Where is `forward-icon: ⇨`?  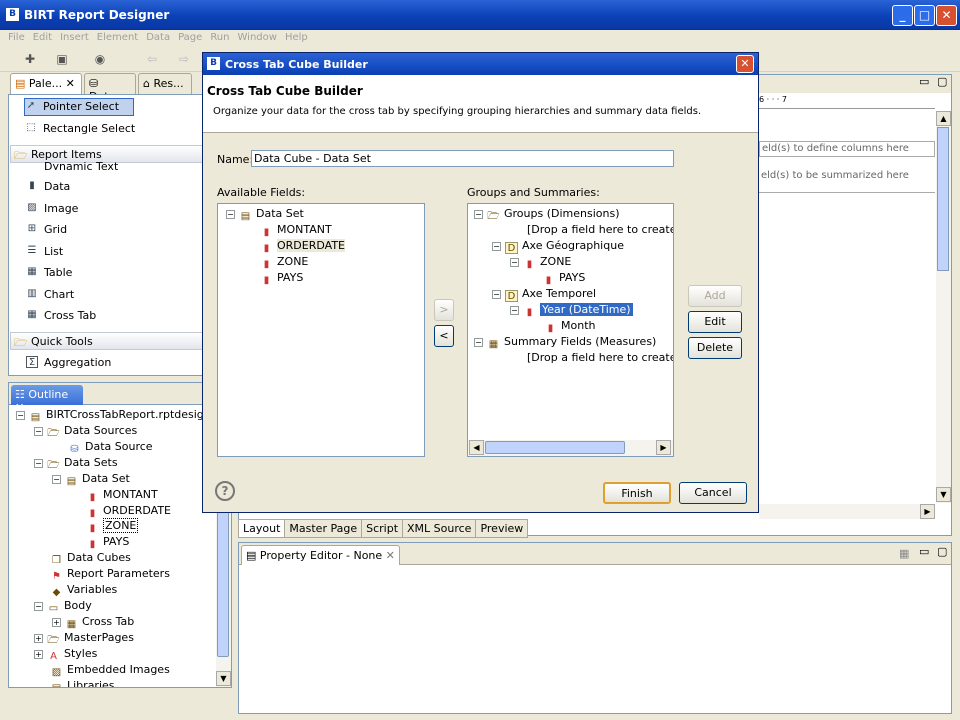
forward-icon: ⇨ is located at coordinates (184, 59).